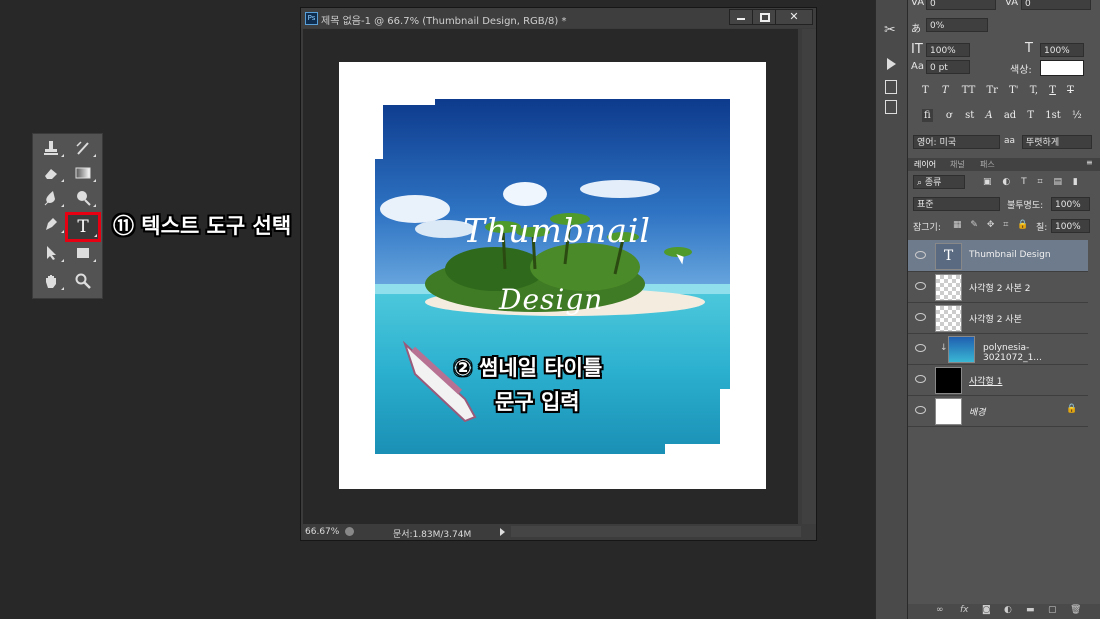  What do you see at coordinates (940, 610) in the screenshot?
I see `link-layers-icon: ∞` at bounding box center [940, 610].